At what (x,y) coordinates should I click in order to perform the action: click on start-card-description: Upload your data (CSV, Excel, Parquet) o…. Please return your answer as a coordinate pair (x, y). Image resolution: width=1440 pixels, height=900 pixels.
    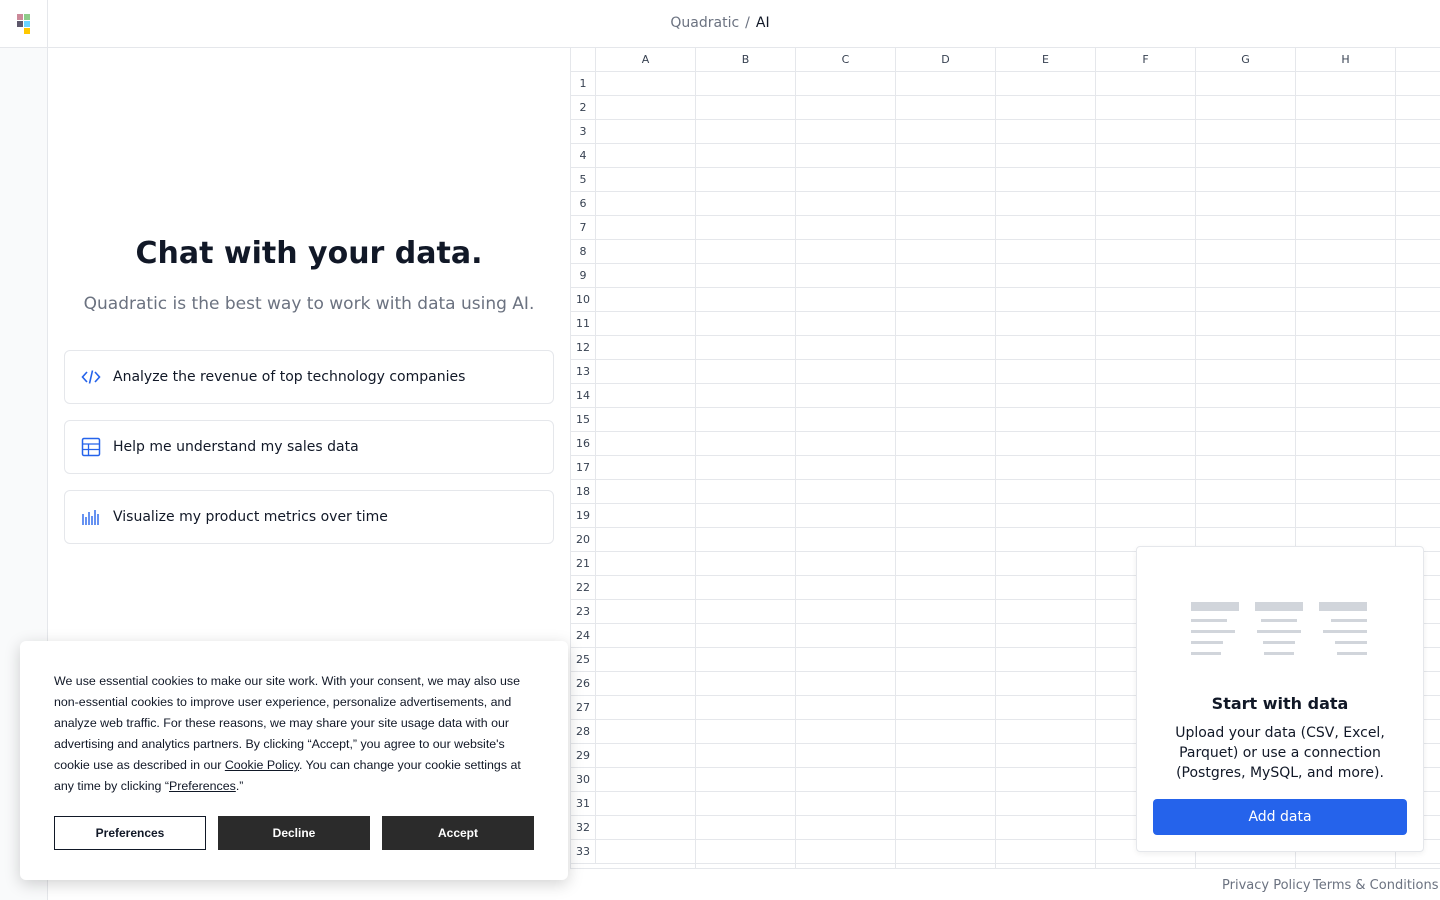
    Looking at the image, I should click on (1280, 753).